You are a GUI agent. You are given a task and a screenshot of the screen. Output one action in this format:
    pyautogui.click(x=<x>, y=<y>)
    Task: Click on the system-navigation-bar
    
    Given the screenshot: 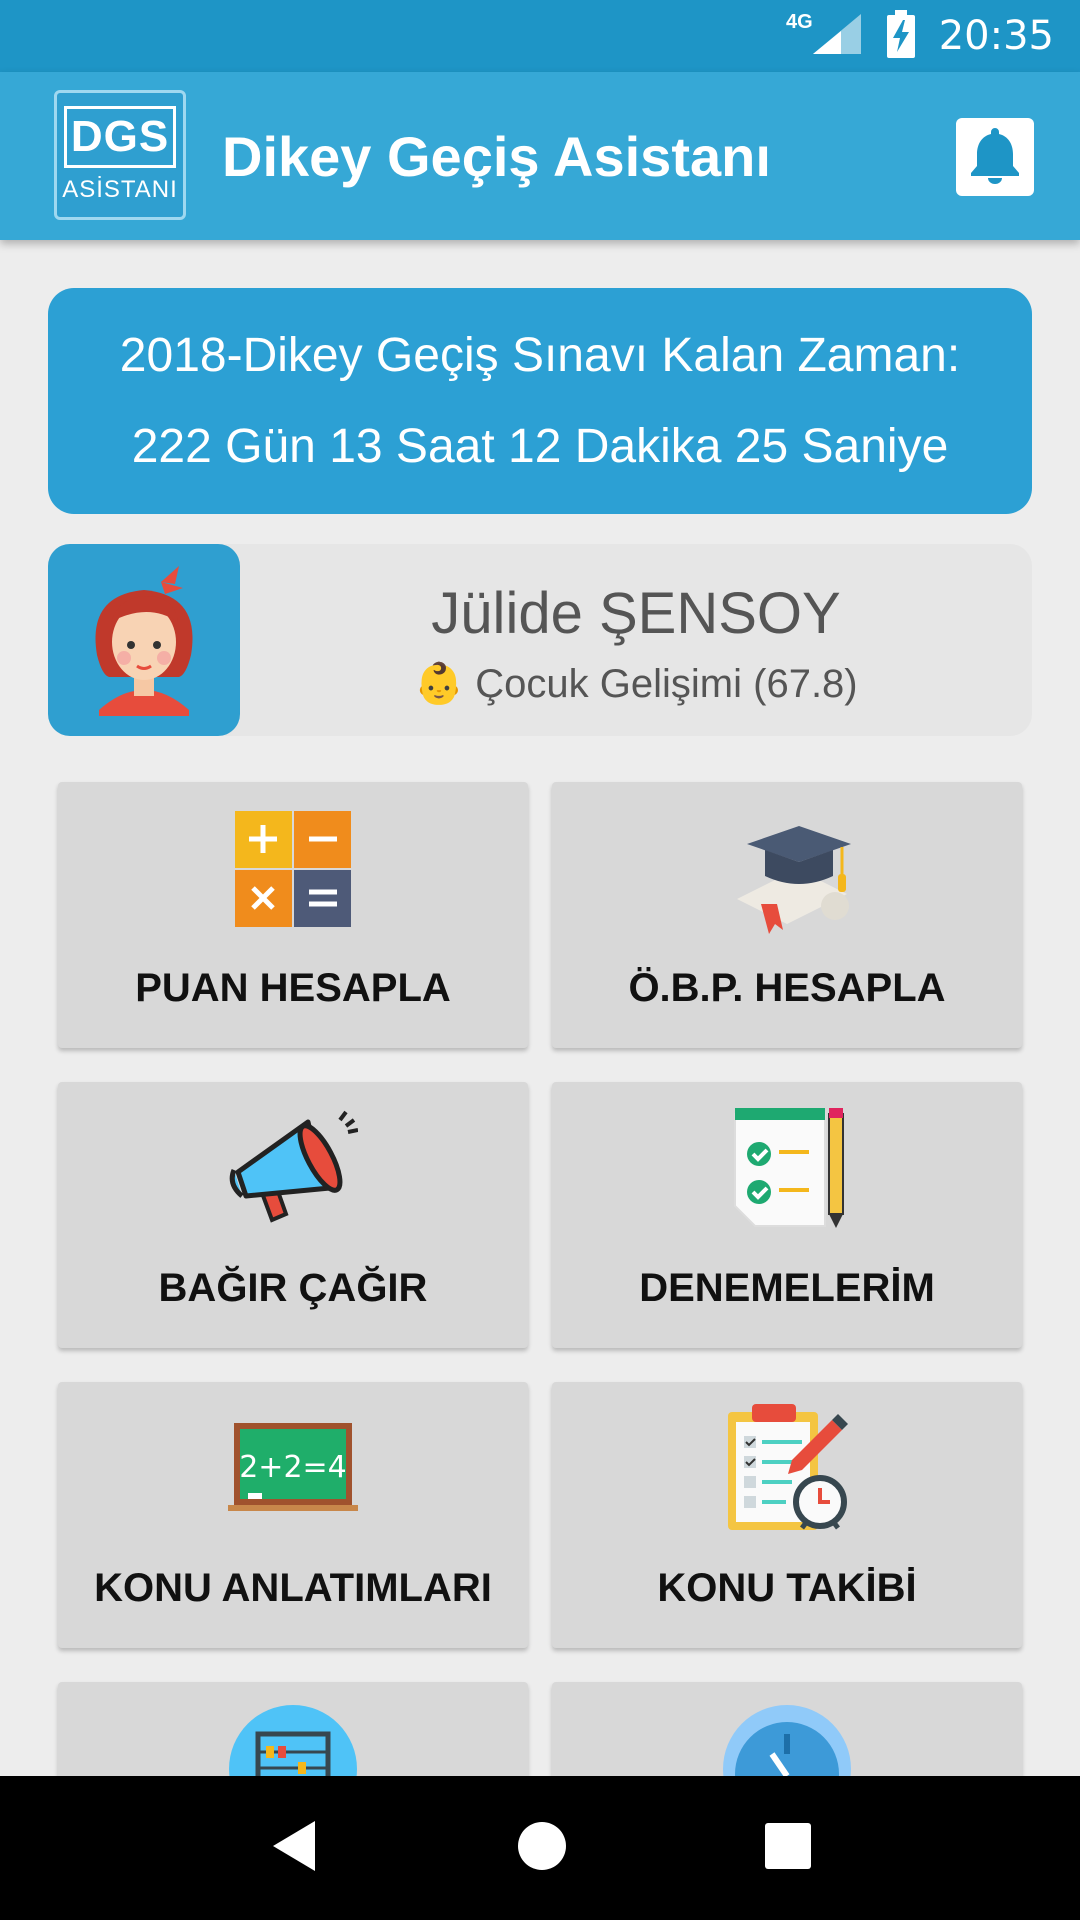 What is the action you would take?
    pyautogui.click(x=540, y=1848)
    